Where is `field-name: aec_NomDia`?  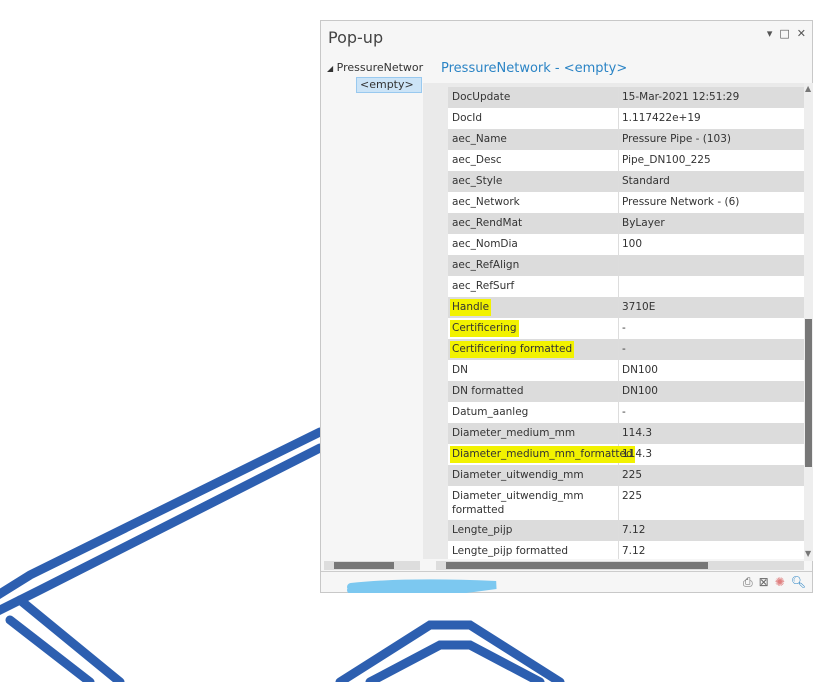 field-name: aec_NomDia is located at coordinates (533, 244).